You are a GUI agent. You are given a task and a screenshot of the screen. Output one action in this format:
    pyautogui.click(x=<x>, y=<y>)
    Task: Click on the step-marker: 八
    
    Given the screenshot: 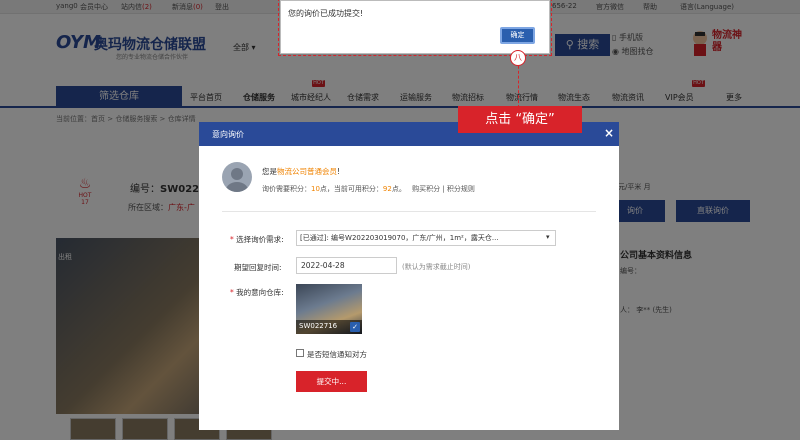 What is the action you would take?
    pyautogui.click(x=518, y=58)
    